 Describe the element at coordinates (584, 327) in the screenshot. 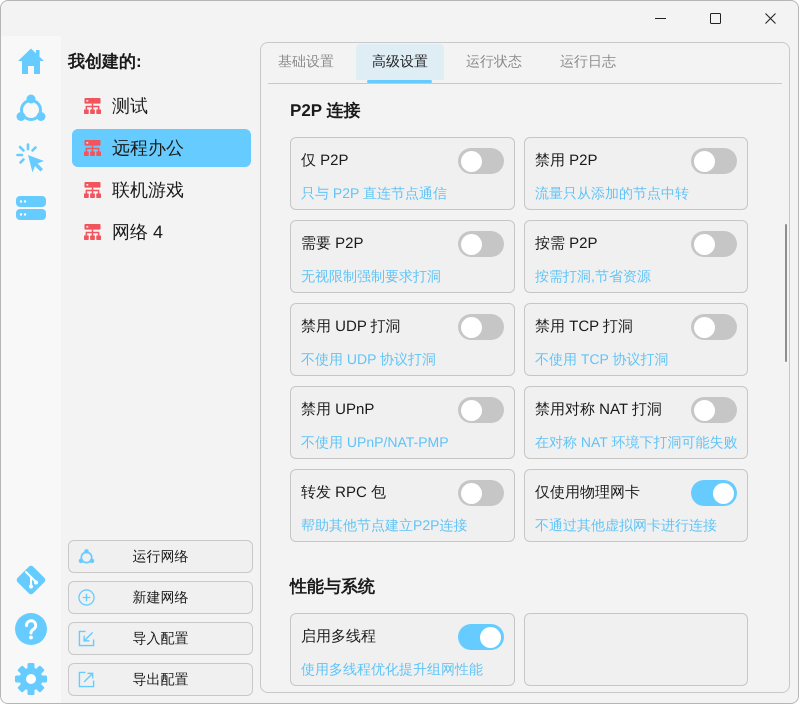

I see `setting-title: 禁用 TCP 打洞` at that location.